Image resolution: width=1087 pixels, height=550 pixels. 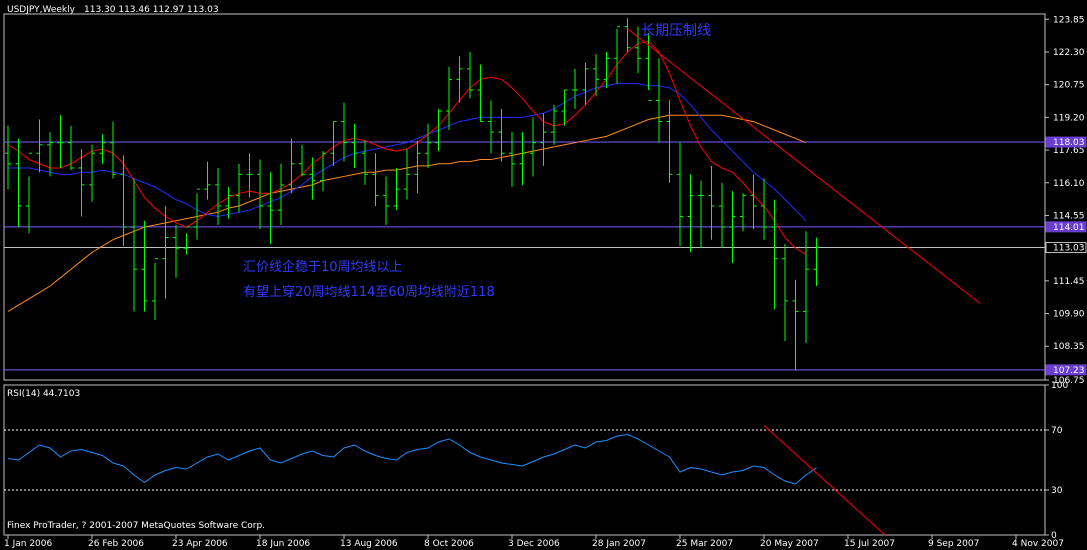 What do you see at coordinates (28, 544) in the screenshot?
I see `time-tick-label: 1 Jan 2006` at bounding box center [28, 544].